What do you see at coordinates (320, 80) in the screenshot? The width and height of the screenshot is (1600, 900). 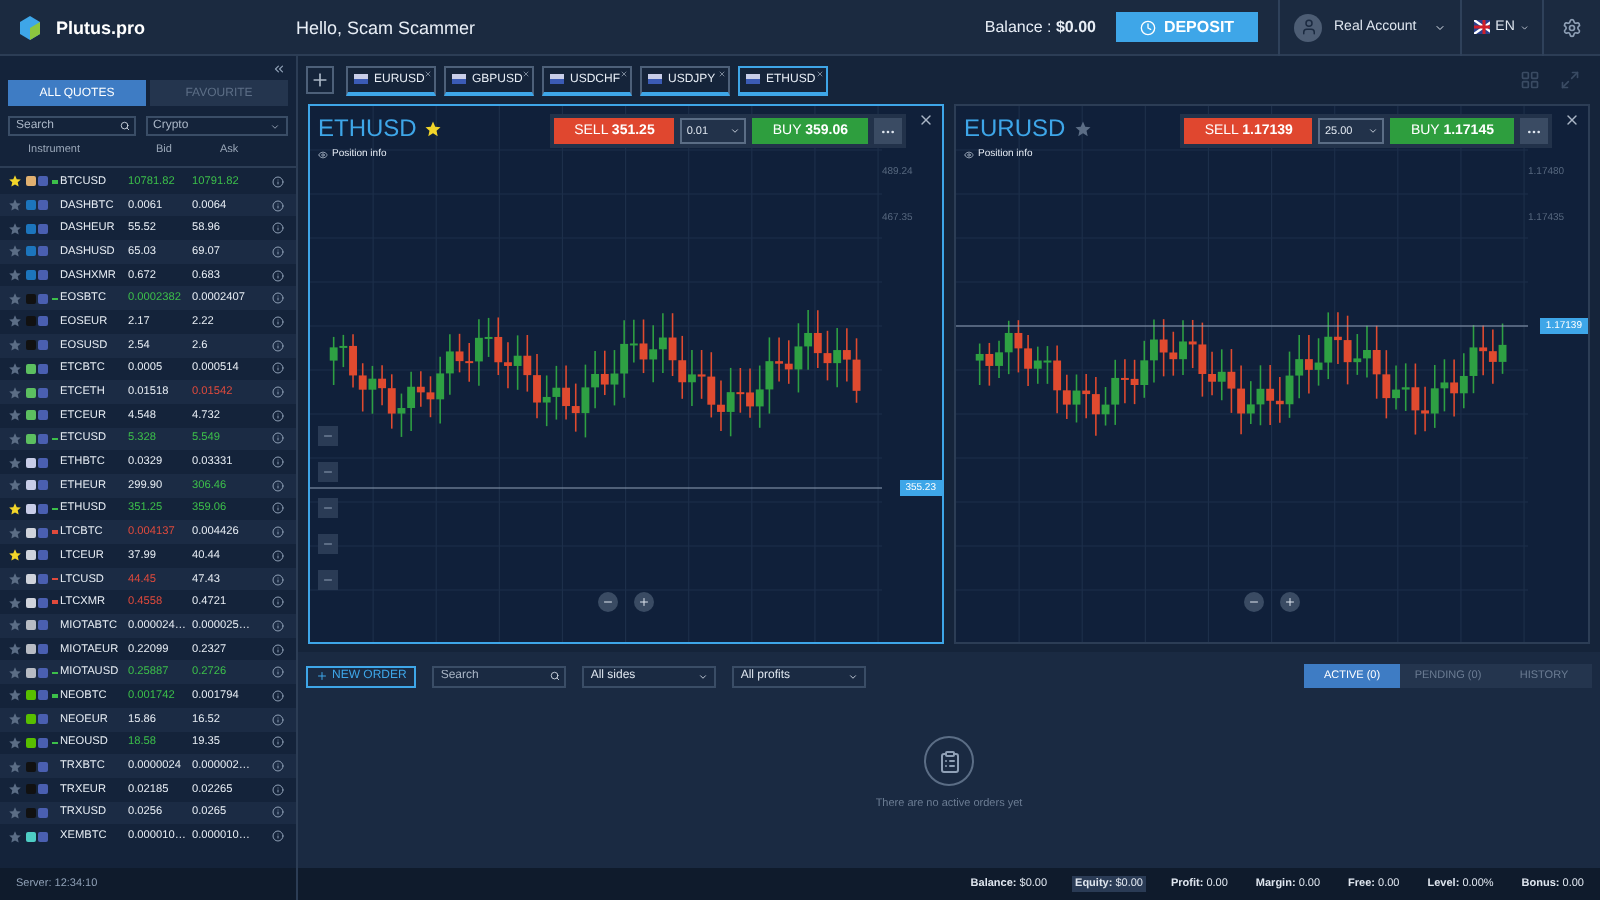 I see `add-tab-button` at bounding box center [320, 80].